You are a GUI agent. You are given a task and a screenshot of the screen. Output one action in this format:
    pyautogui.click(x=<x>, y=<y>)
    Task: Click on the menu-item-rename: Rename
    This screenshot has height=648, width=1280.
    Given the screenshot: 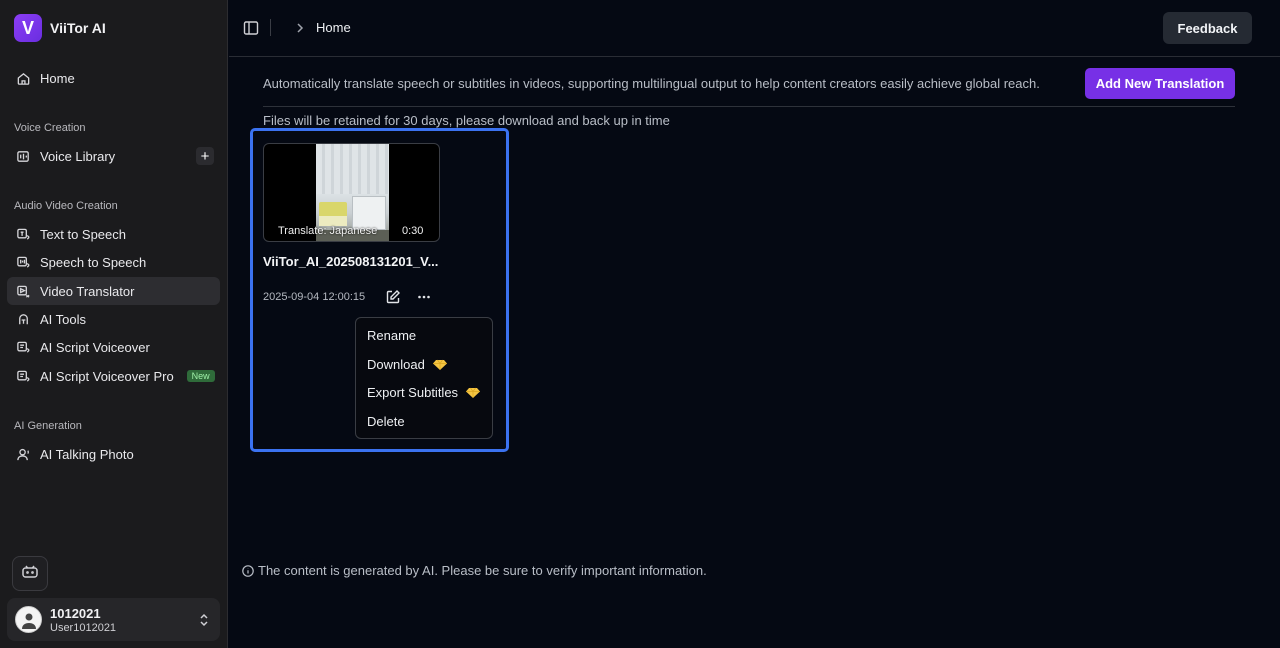 What is the action you would take?
    pyautogui.click(x=391, y=335)
    